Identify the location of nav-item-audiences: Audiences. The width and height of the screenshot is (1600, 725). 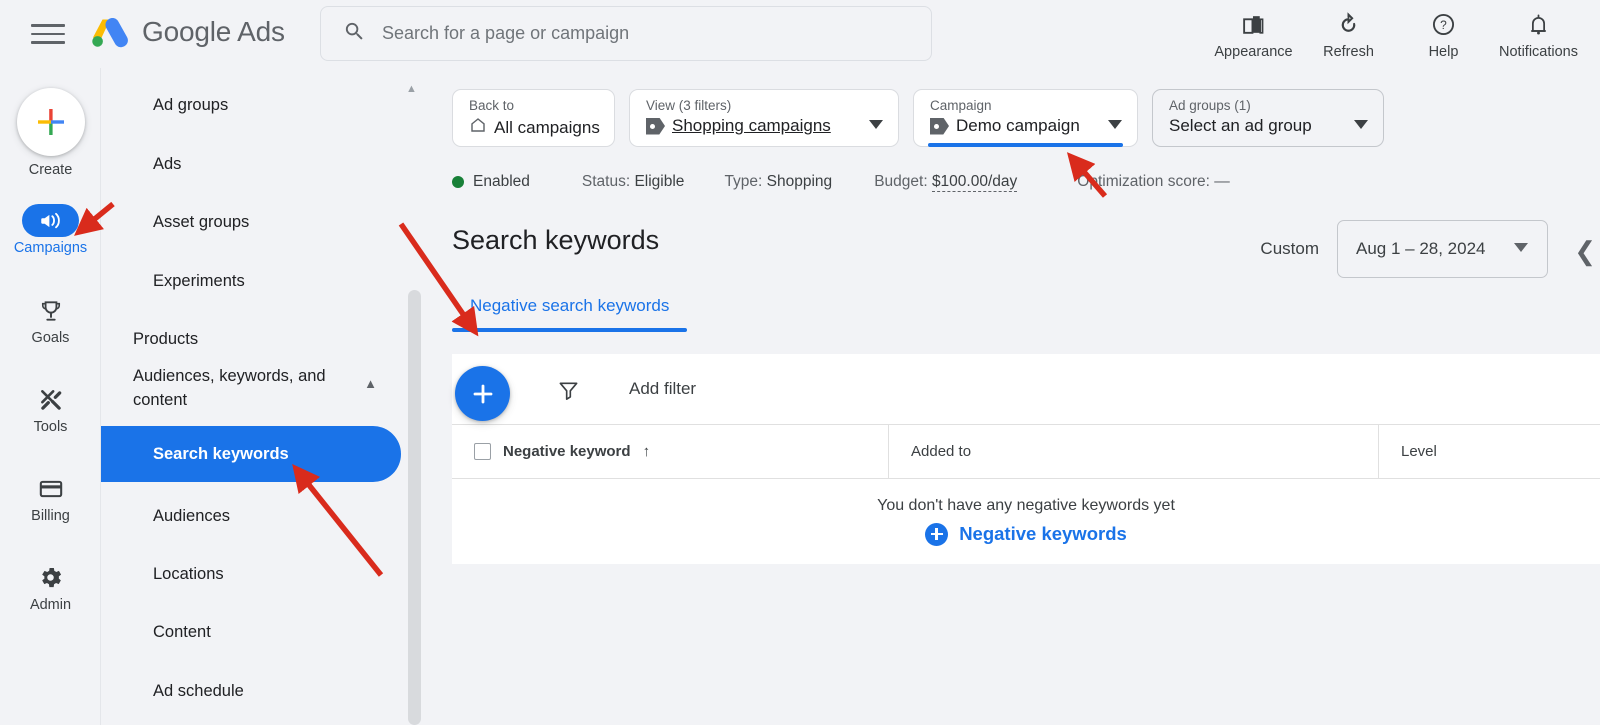
(251, 516).